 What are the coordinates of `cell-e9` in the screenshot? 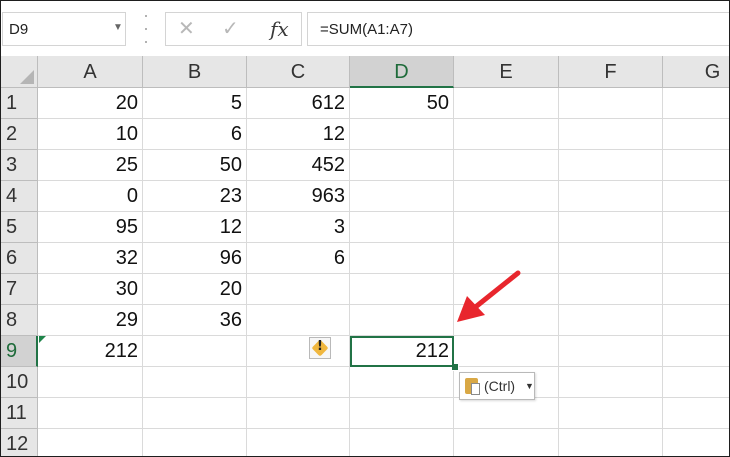 It's located at (506, 351).